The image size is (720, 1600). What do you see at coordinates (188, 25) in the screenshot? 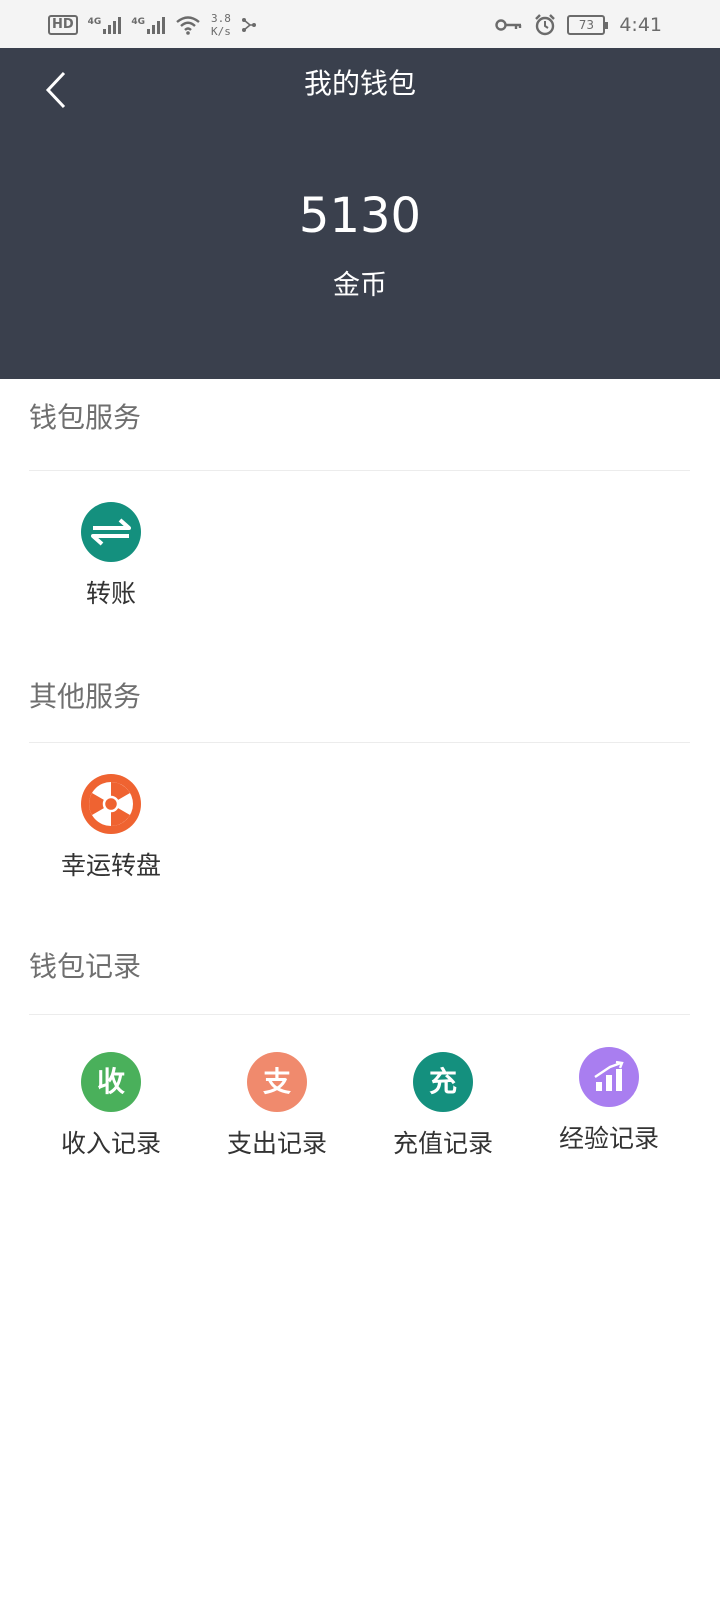
I see `wifi-icon` at bounding box center [188, 25].